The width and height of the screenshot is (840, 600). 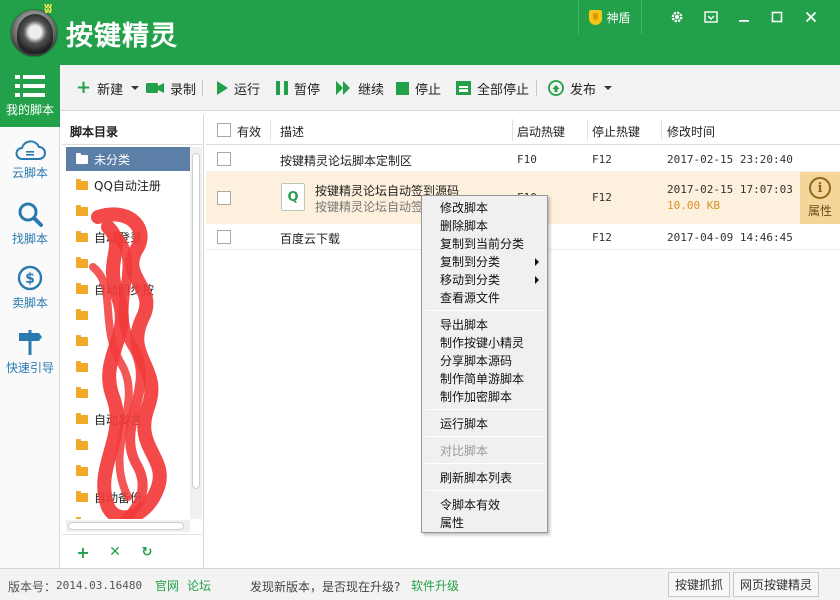 I want to click on shield-icon, so click(x=596, y=17).